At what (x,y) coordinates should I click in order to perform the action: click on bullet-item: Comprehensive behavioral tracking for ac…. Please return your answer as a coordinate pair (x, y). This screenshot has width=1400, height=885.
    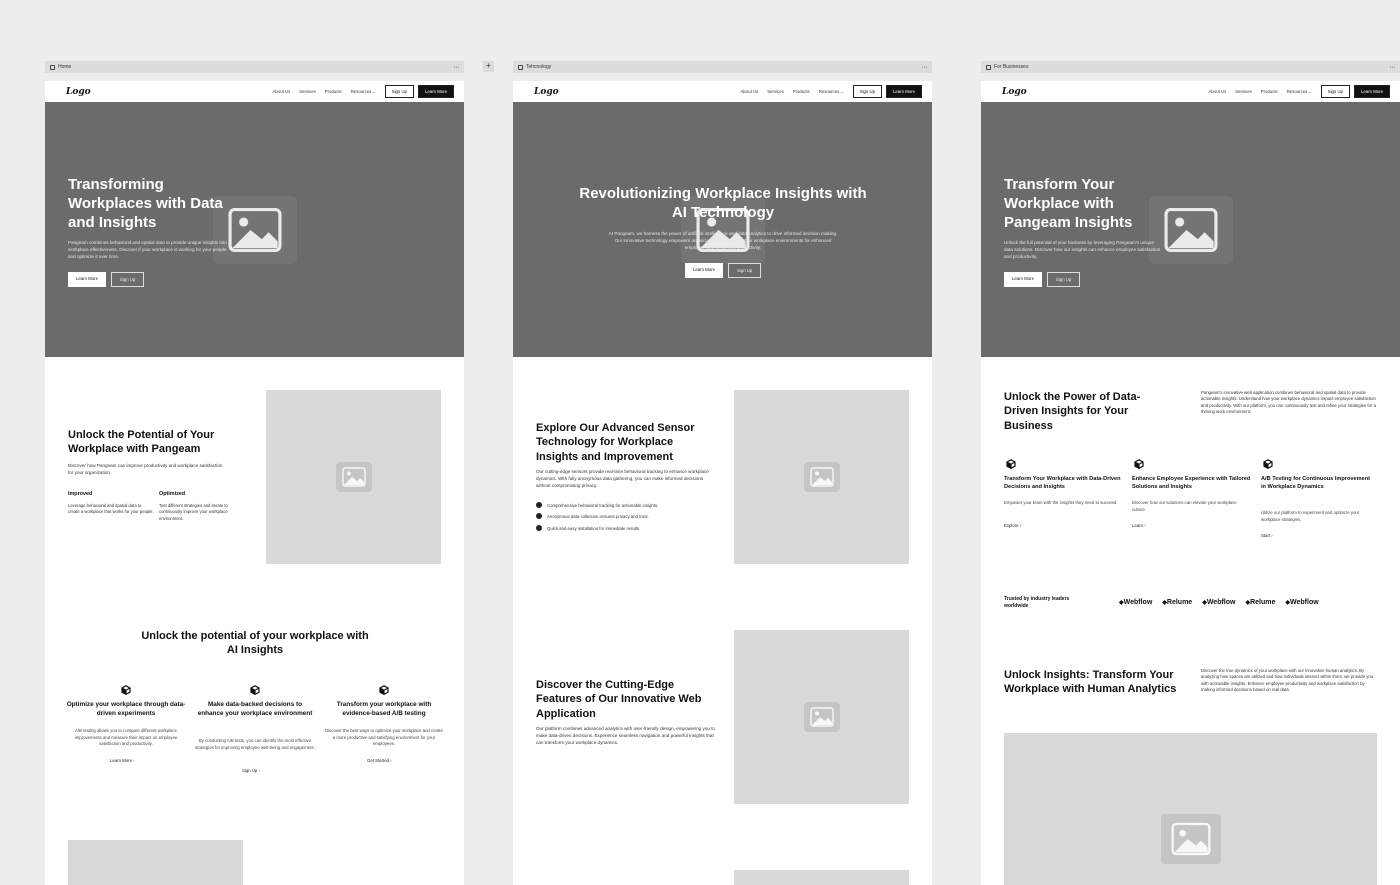
    Looking at the image, I should click on (597, 505).